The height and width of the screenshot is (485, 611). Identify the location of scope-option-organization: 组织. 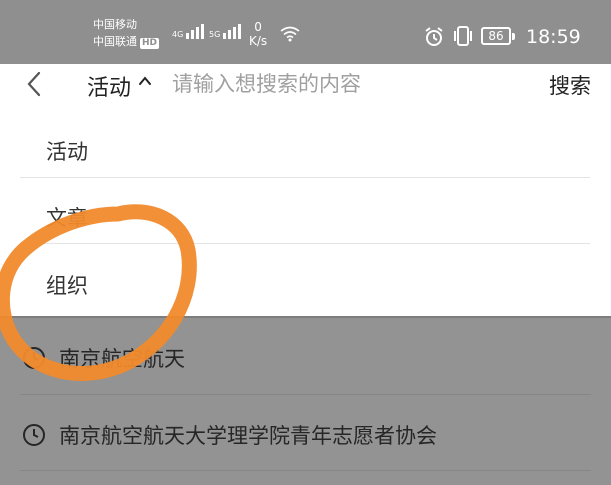
(305, 279).